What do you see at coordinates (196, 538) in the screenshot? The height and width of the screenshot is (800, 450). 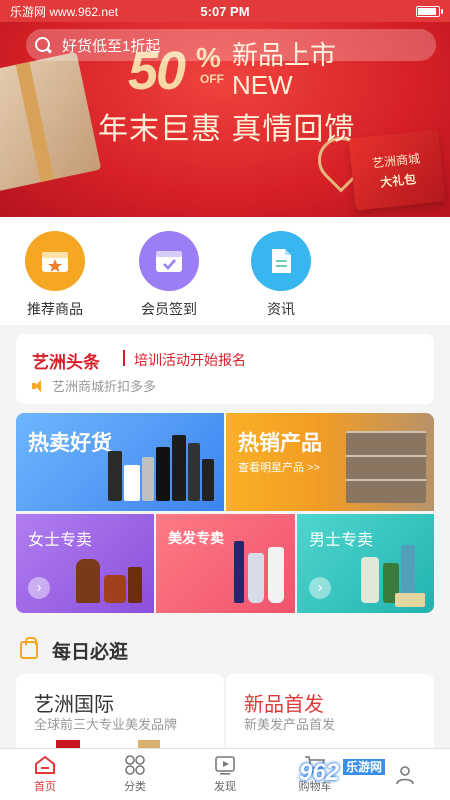 I see `card-hair-title: 美发专卖` at bounding box center [196, 538].